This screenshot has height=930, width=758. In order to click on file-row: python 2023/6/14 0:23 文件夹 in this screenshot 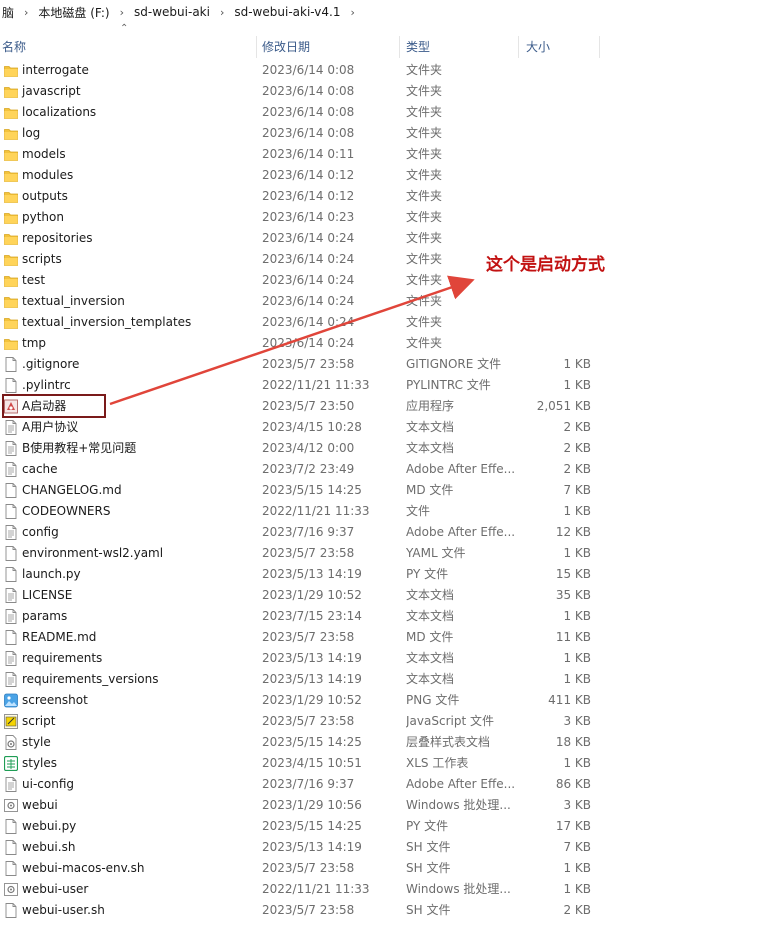, I will do `click(379, 217)`.